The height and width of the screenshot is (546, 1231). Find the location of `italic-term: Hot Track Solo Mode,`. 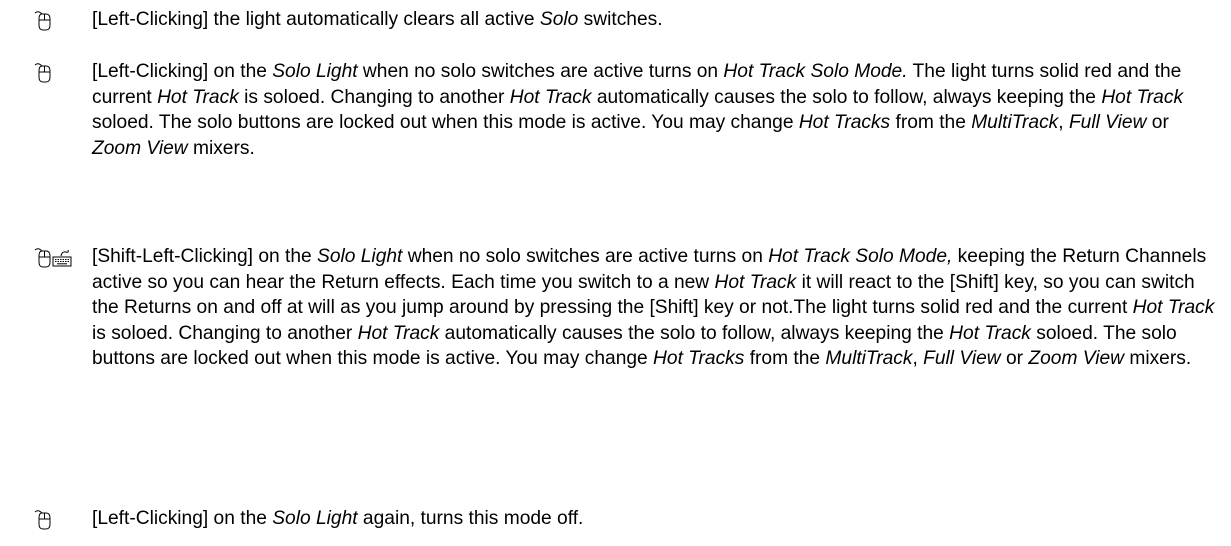

italic-term: Hot Track Solo Mode, is located at coordinates (860, 256).